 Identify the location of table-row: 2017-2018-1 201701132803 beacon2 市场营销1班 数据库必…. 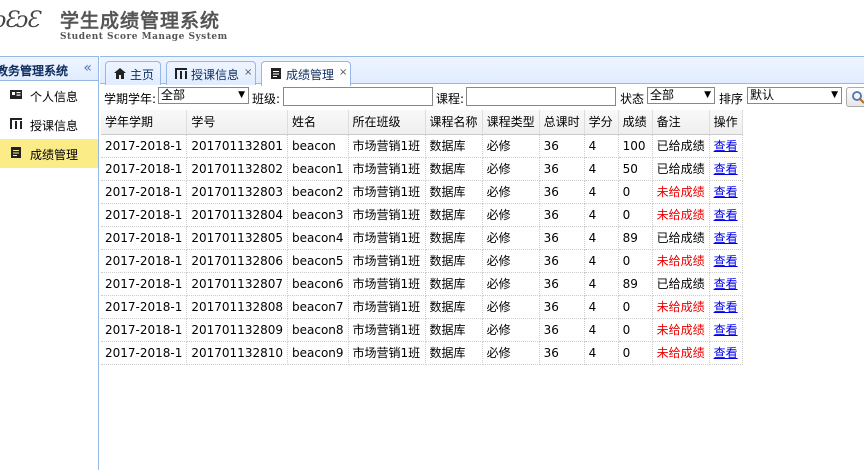
(422, 192).